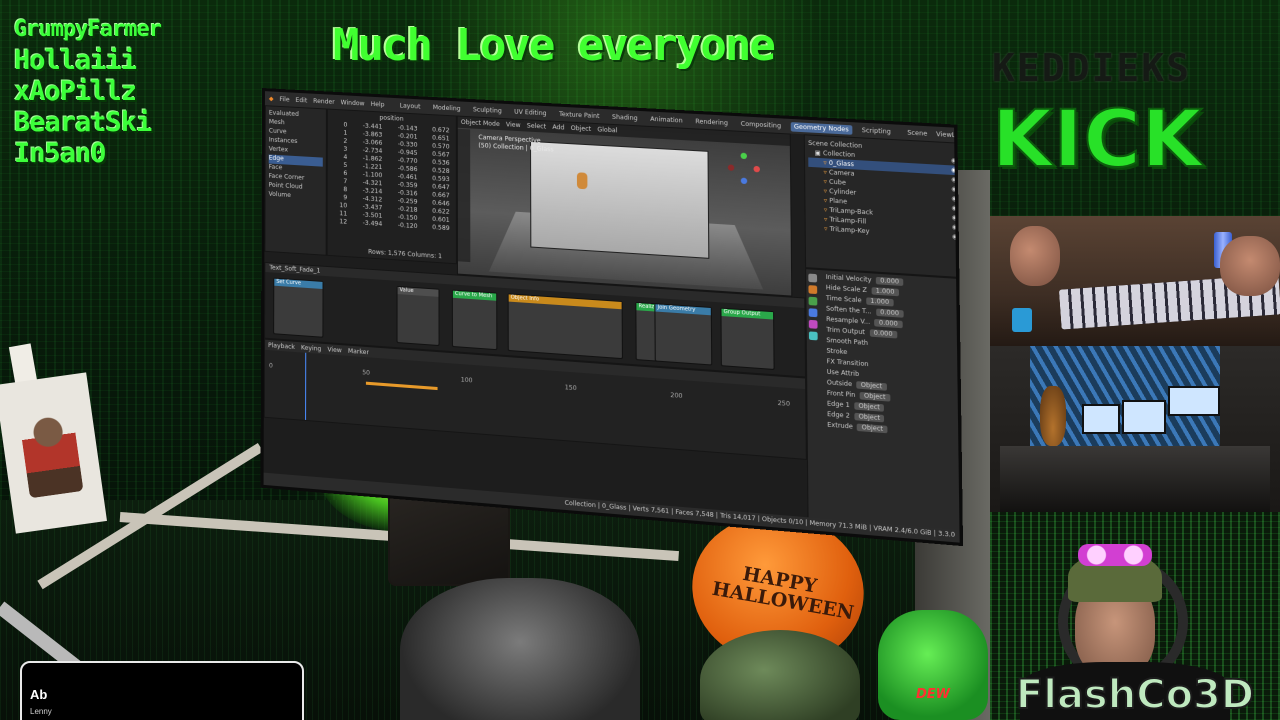 This screenshot has height=720, width=1280. I want to click on node: Set Curve, so click(298, 307).